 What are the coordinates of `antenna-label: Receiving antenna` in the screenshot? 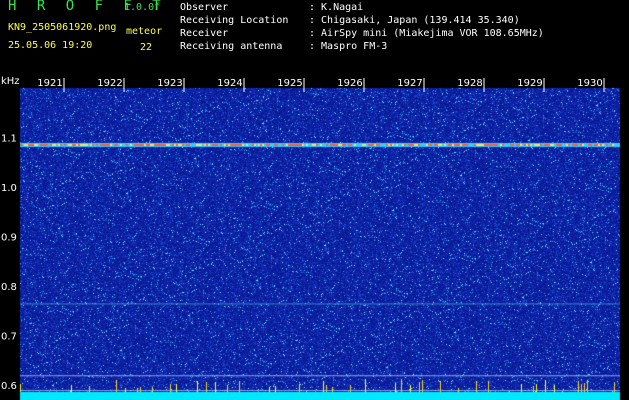 It's located at (231, 46).